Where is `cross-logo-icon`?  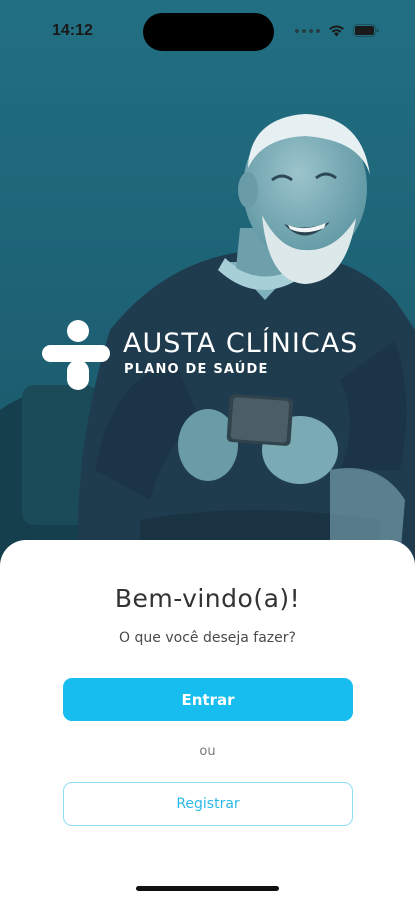 cross-logo-icon is located at coordinates (76, 355).